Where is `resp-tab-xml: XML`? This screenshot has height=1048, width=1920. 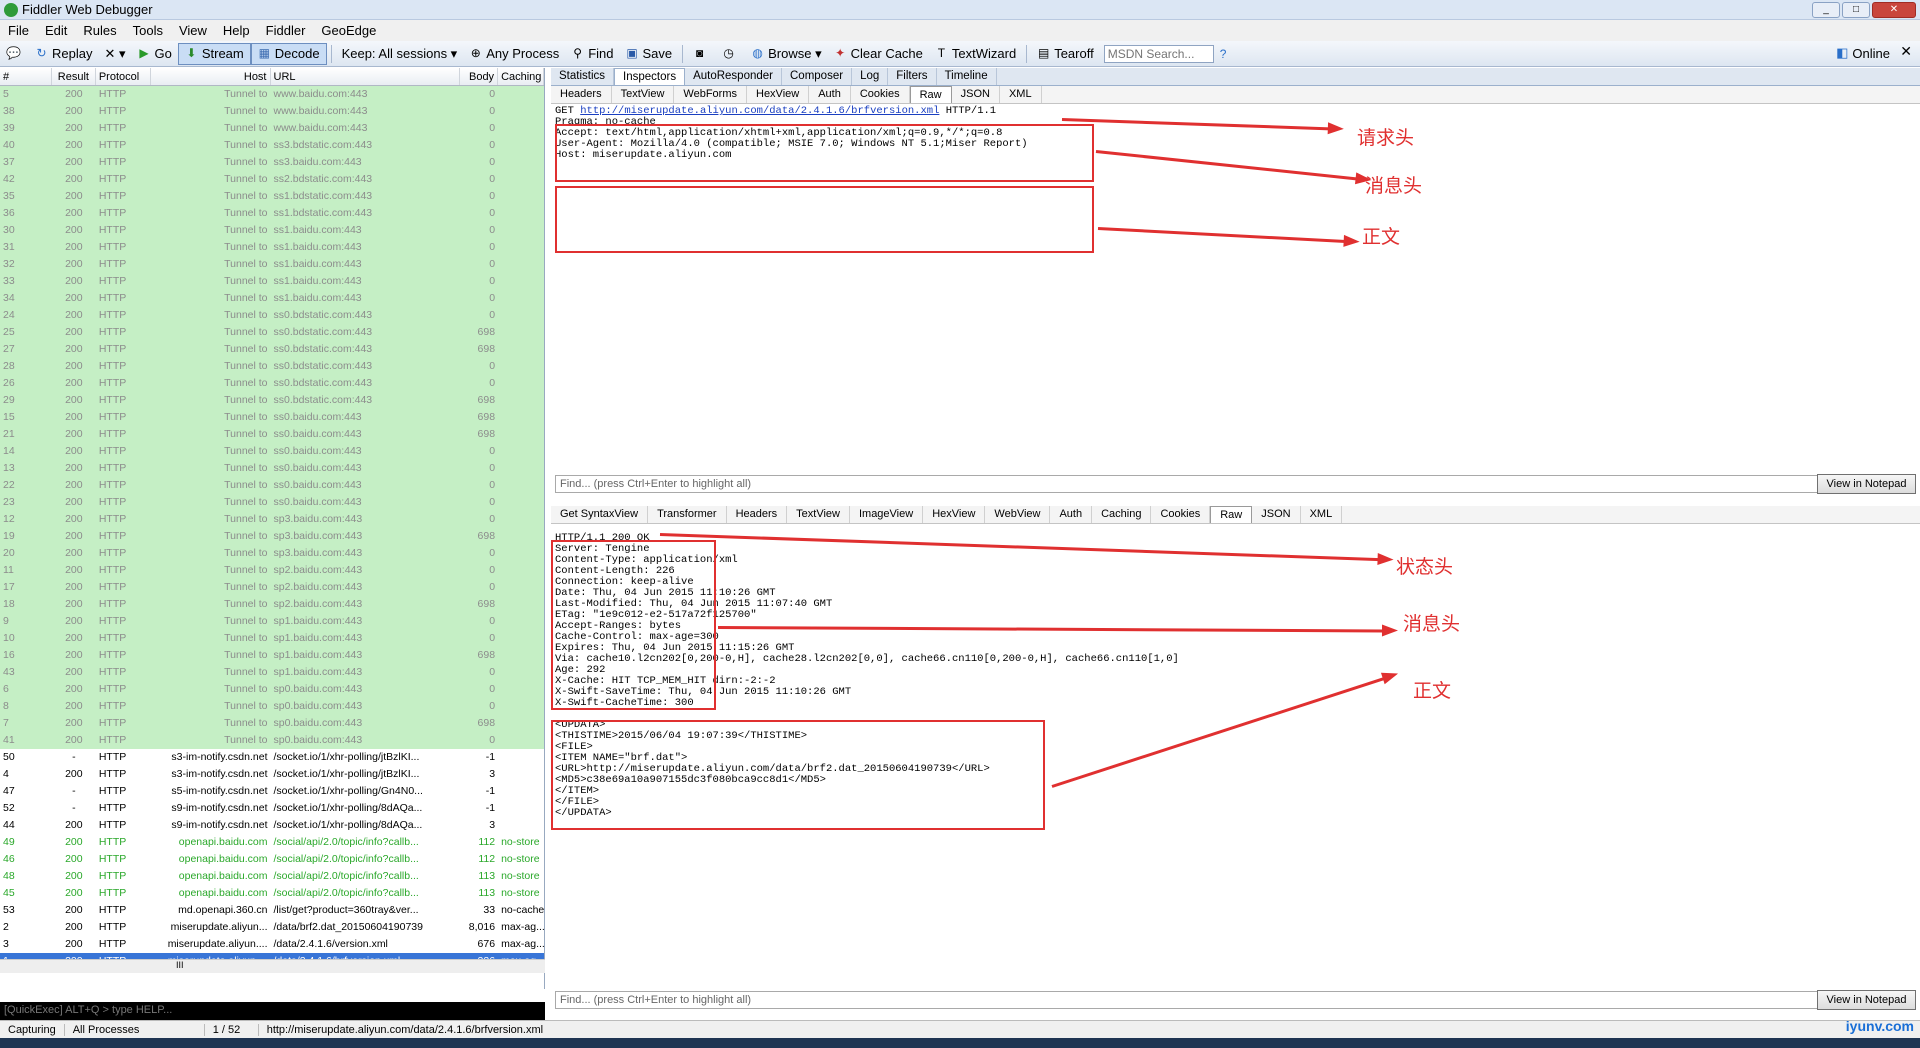 resp-tab-xml: XML is located at coordinates (1322, 514).